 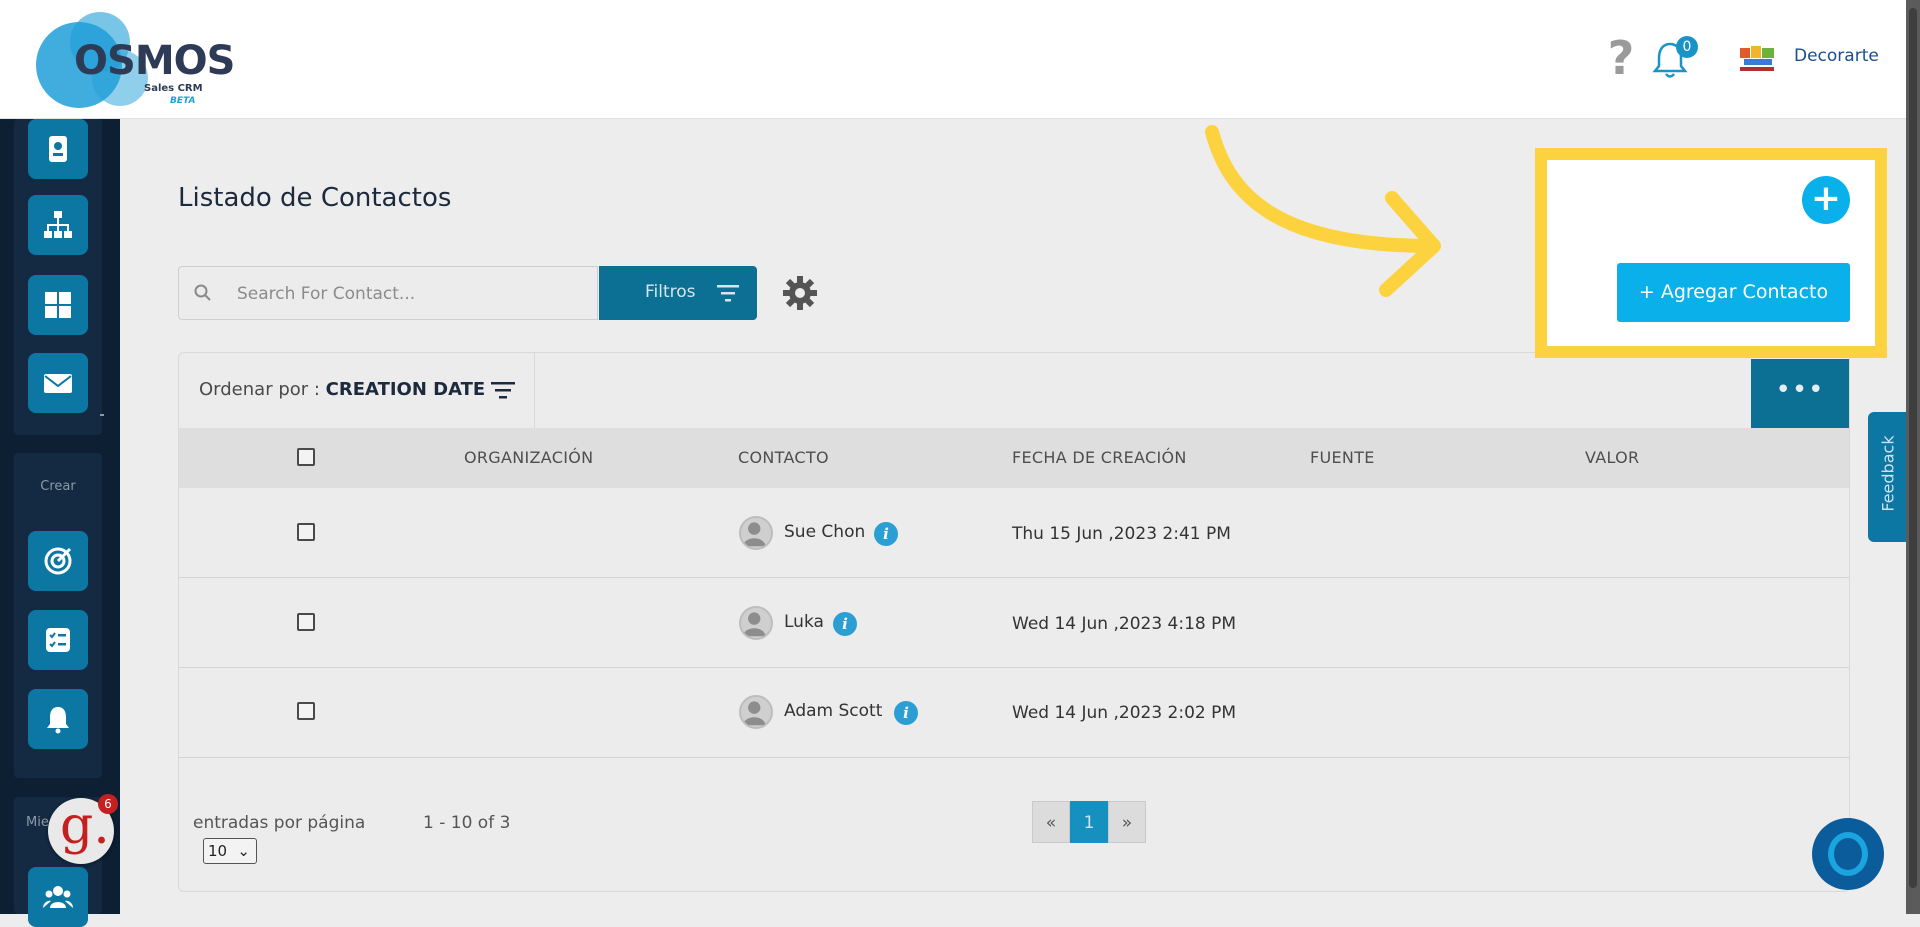 I want to click on callout-arrow-icon, so click(x=1323, y=211).